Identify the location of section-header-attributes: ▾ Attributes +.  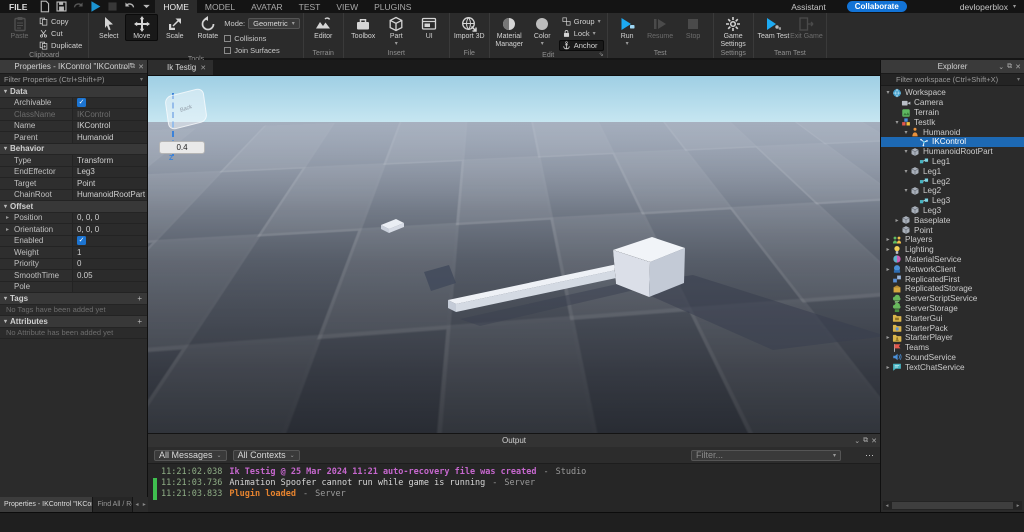
(73, 322).